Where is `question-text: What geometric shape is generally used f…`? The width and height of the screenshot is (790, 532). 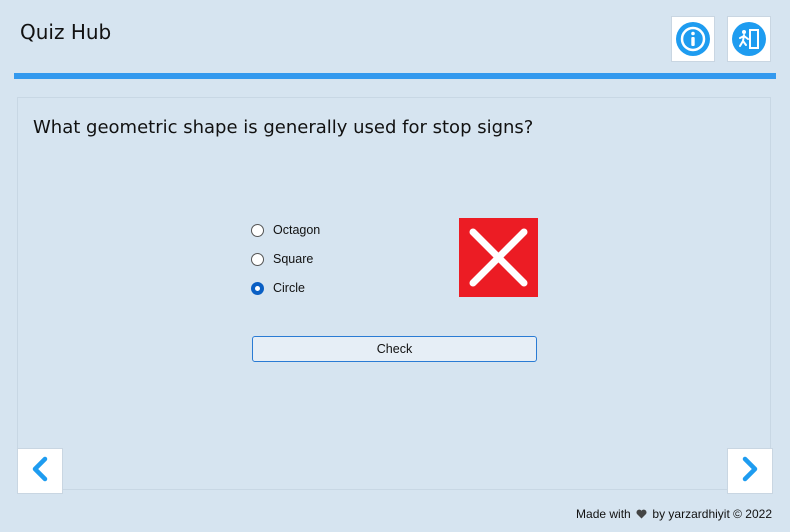 question-text: What geometric shape is generally used f… is located at coordinates (283, 127).